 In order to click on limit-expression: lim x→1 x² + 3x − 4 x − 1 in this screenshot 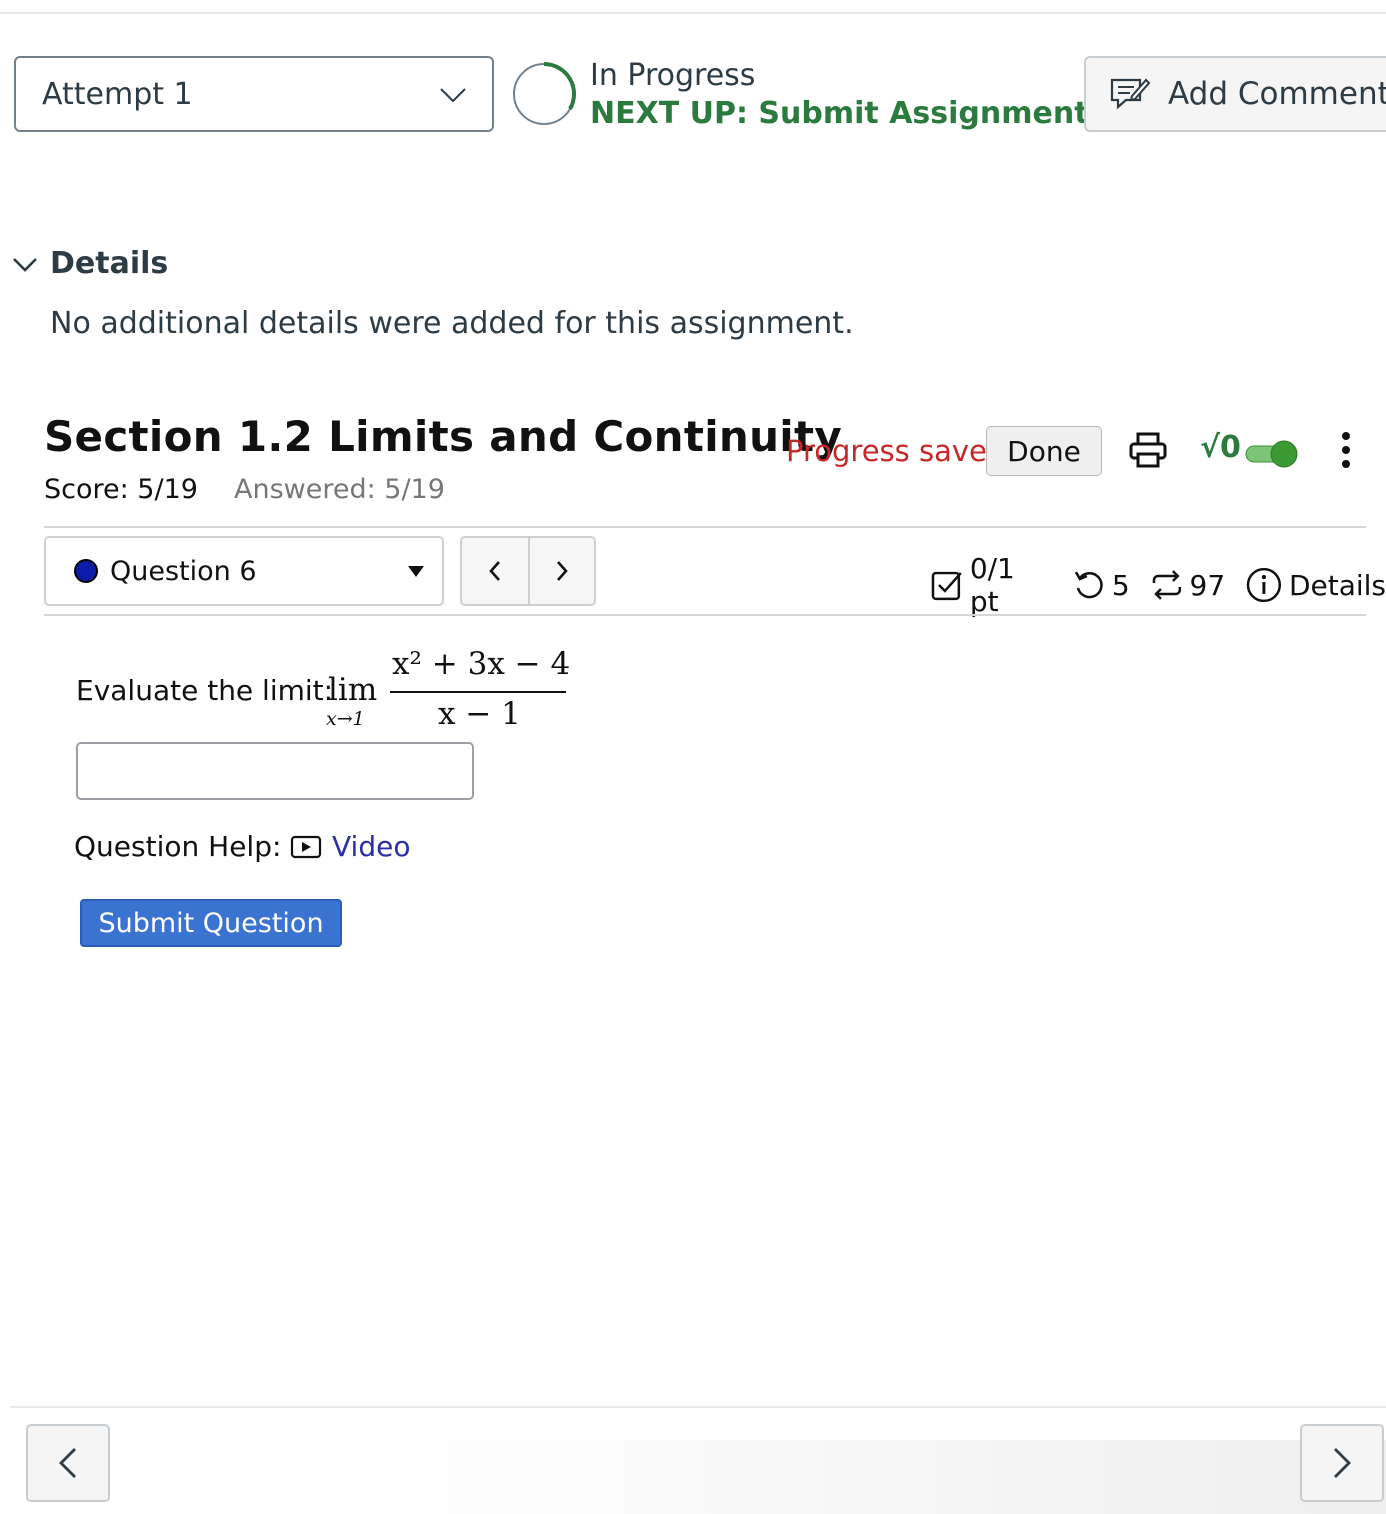, I will do `click(456, 691)`.